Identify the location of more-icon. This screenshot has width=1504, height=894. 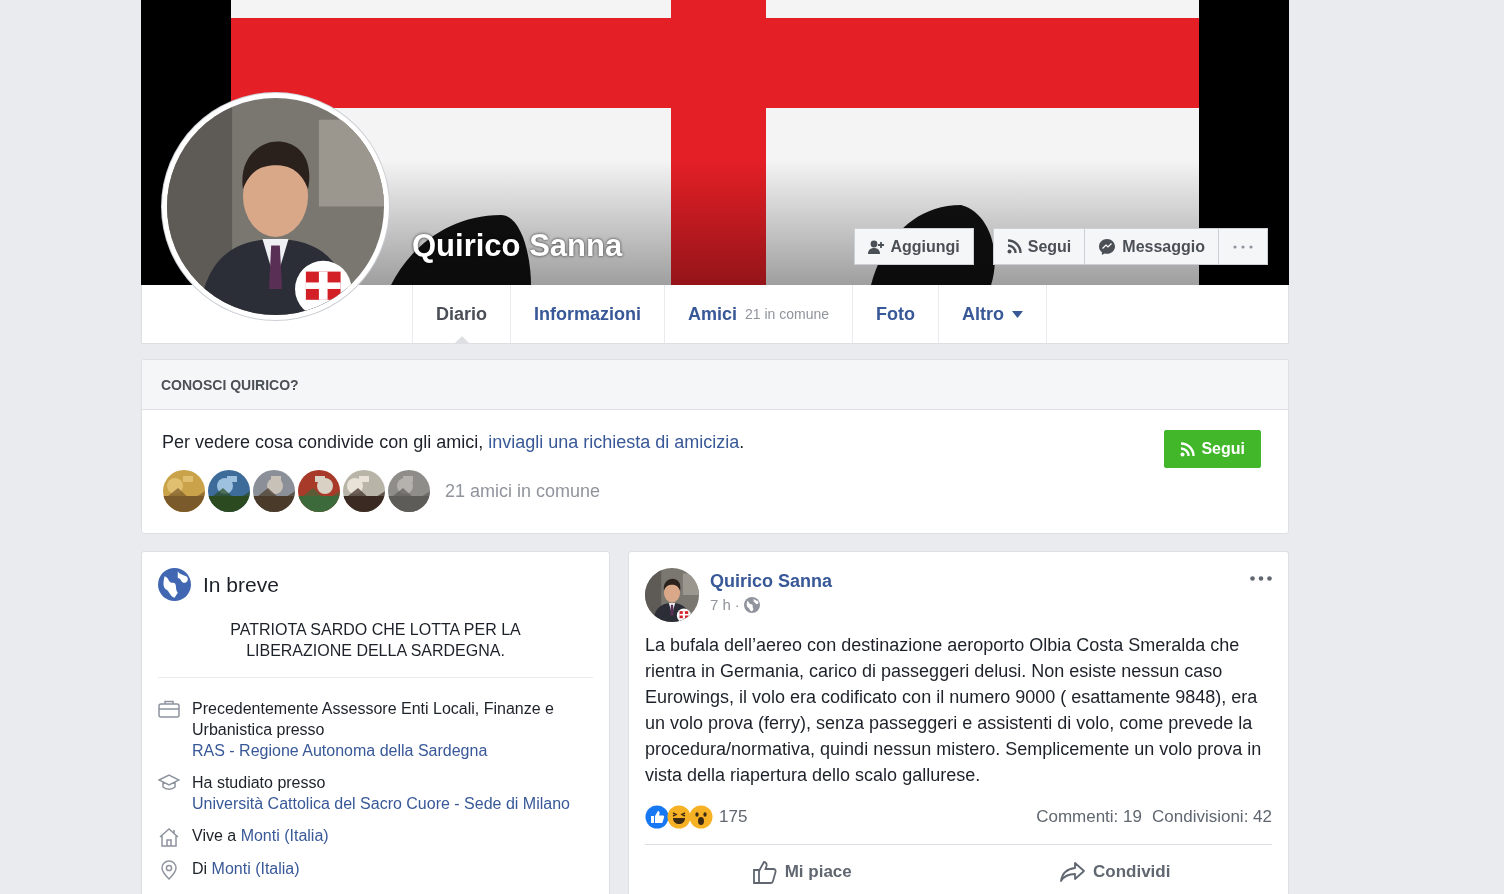
(1261, 578).